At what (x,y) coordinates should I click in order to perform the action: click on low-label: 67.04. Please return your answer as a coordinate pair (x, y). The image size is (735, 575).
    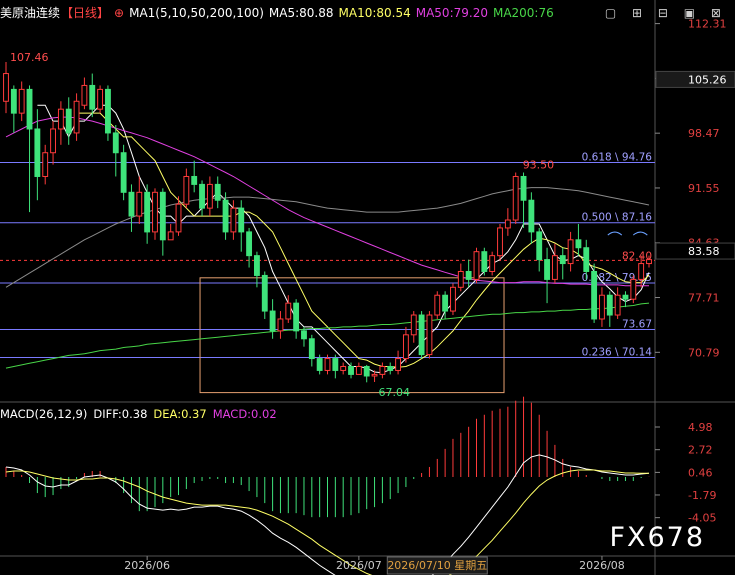
    Looking at the image, I should click on (395, 392).